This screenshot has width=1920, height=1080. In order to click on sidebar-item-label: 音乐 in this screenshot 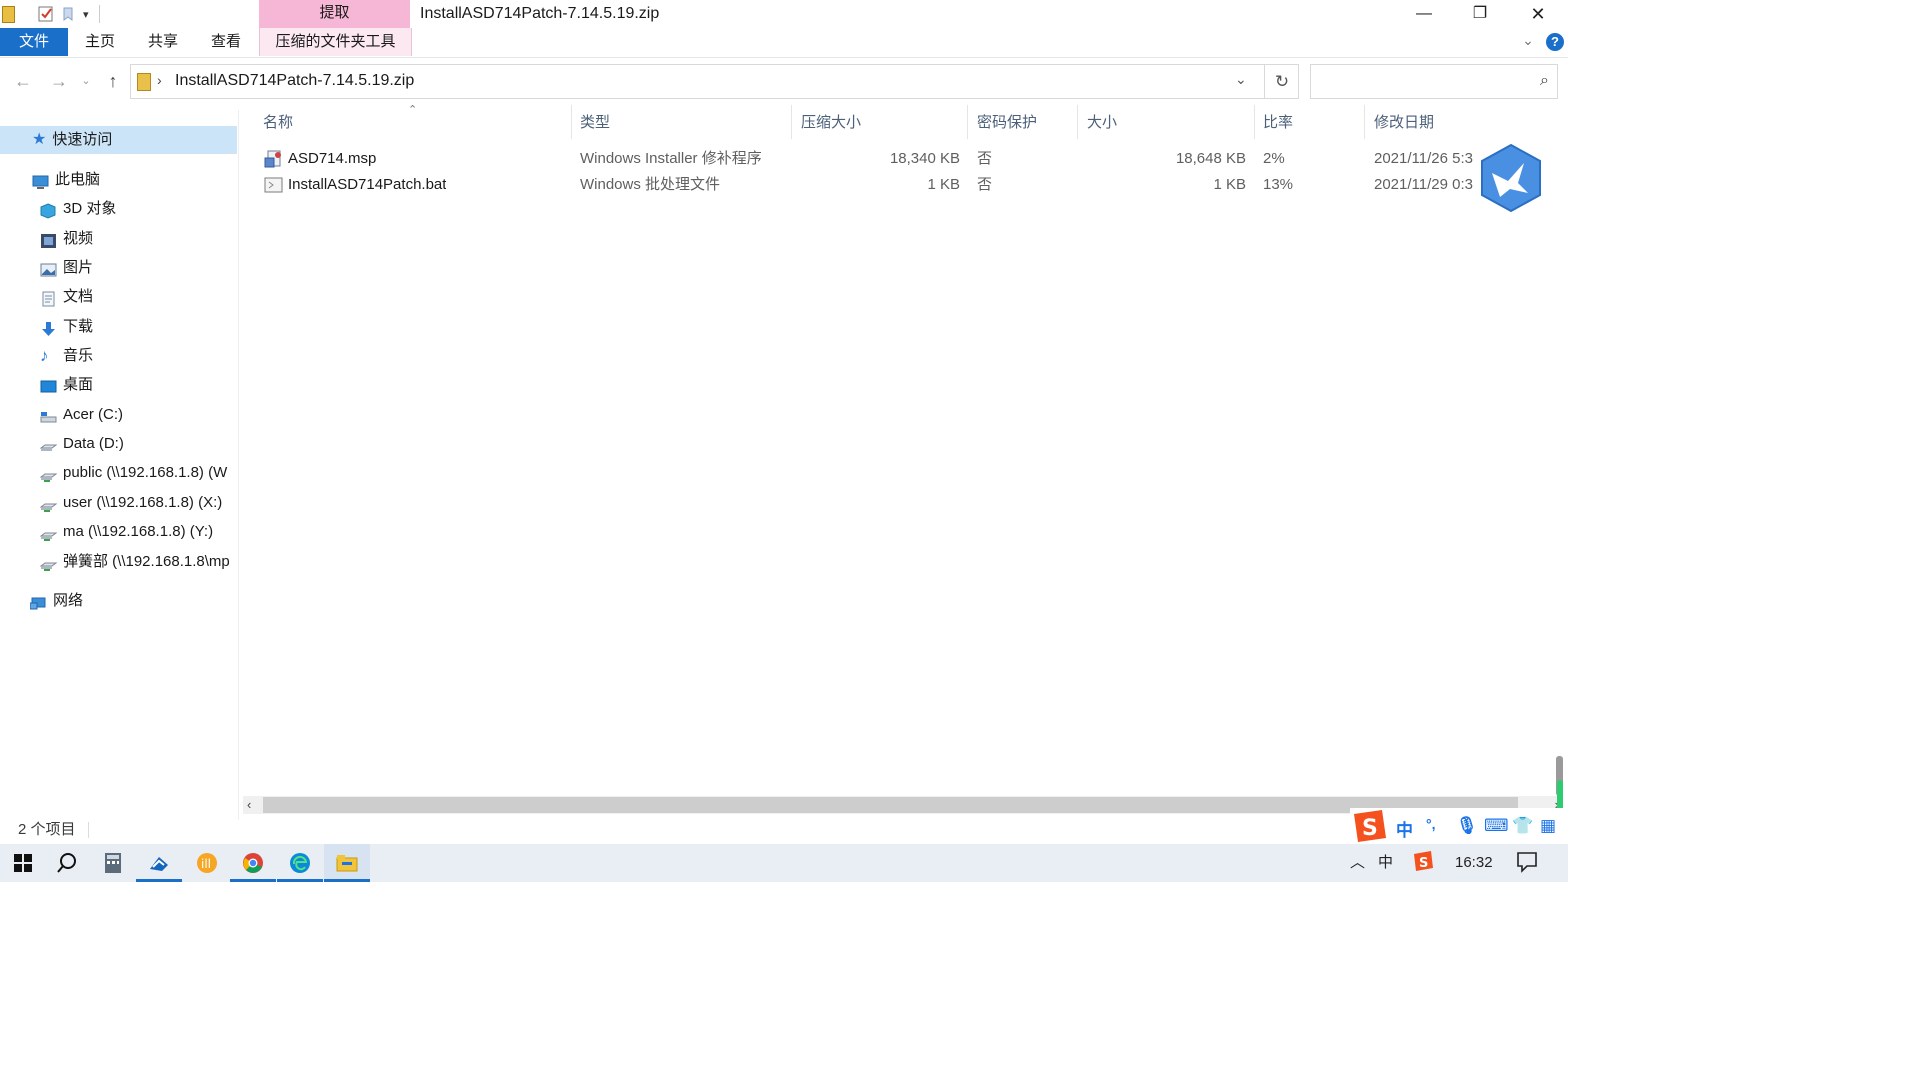, I will do `click(78, 355)`.